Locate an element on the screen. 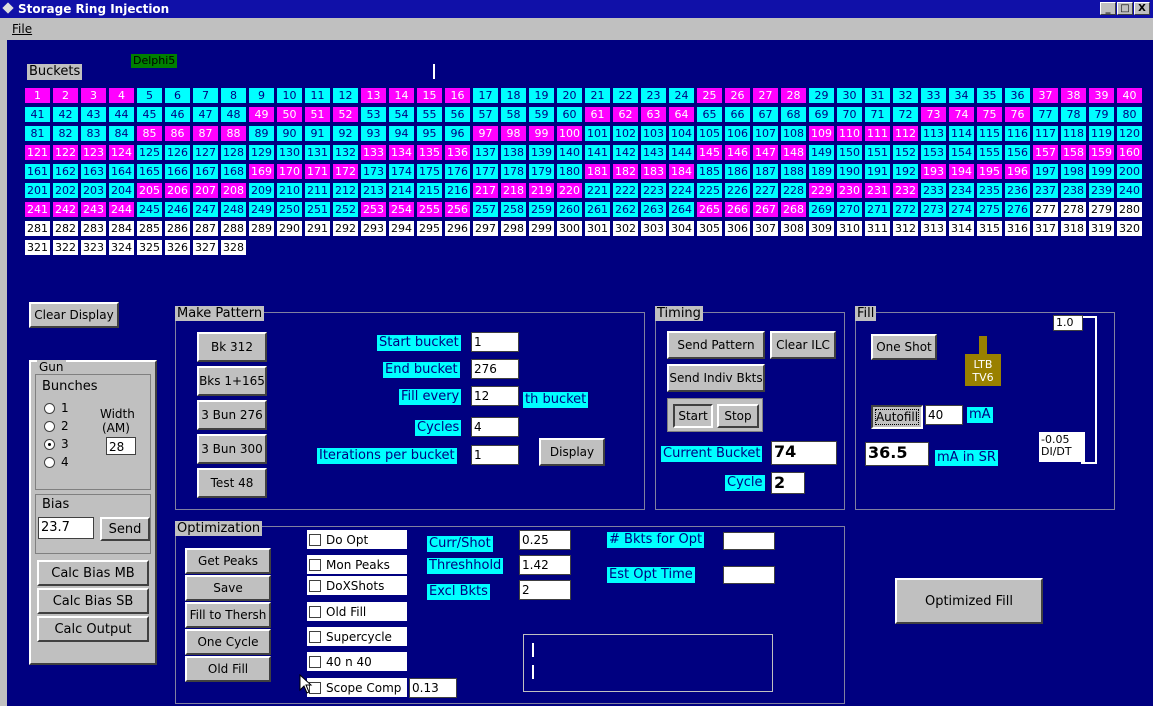  bucket-cell: 2 is located at coordinates (65, 95).